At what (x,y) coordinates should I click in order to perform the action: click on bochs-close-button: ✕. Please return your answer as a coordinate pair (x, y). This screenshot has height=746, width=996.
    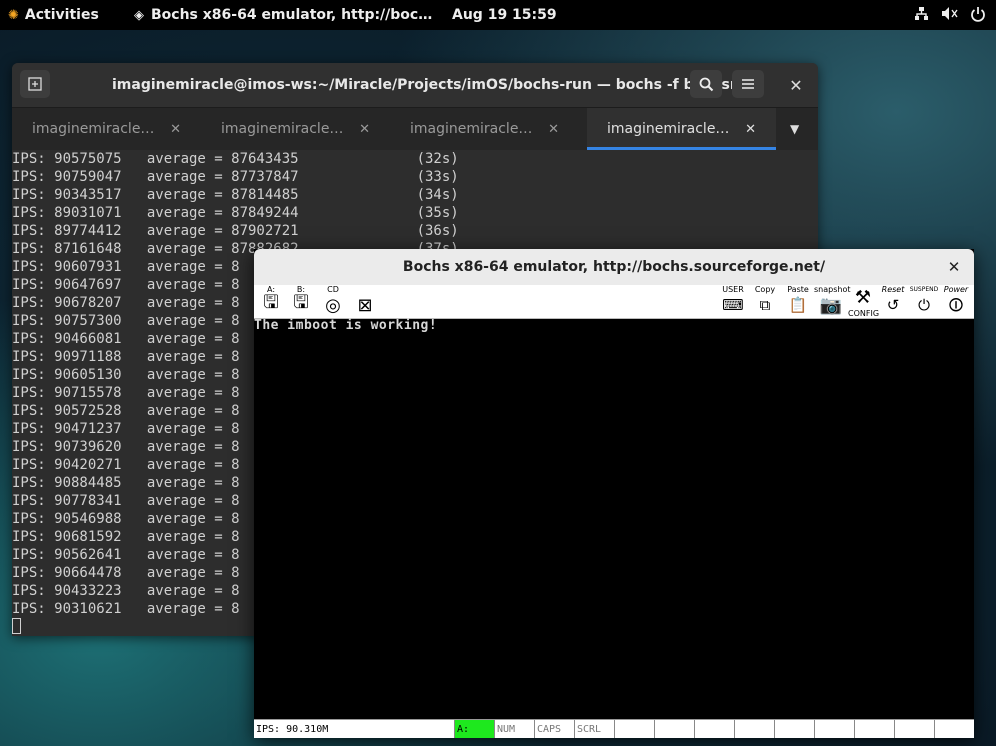
    Looking at the image, I should click on (954, 267).